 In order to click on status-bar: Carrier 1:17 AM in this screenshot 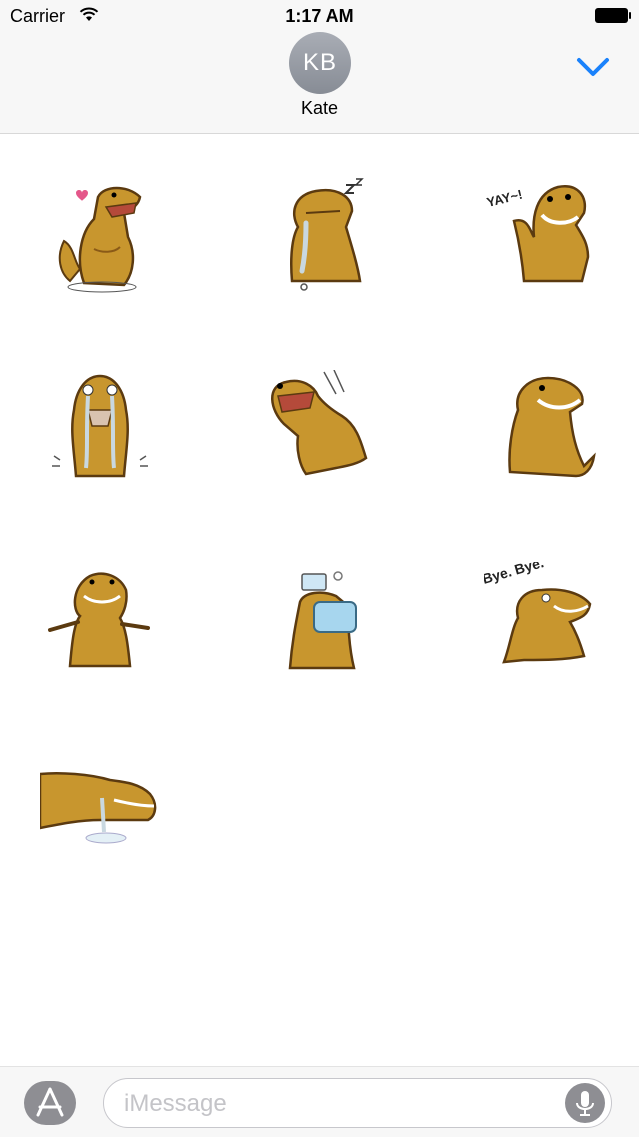, I will do `click(319, 17)`.